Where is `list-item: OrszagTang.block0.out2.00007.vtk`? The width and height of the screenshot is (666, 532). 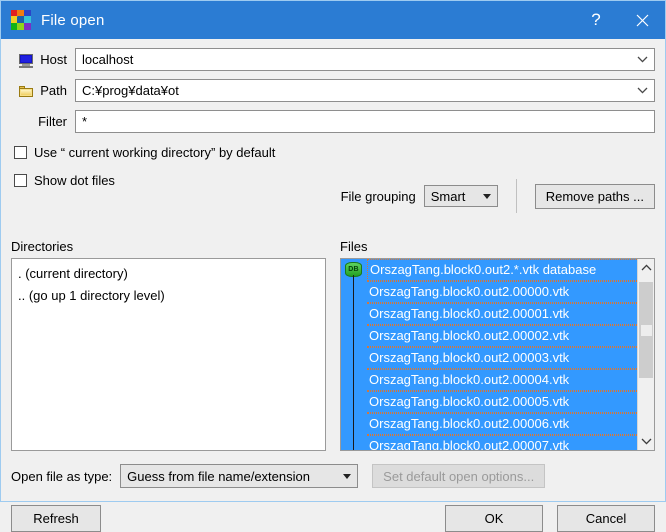 list-item: OrszagTang.block0.out2.00007.vtk is located at coordinates (489, 442).